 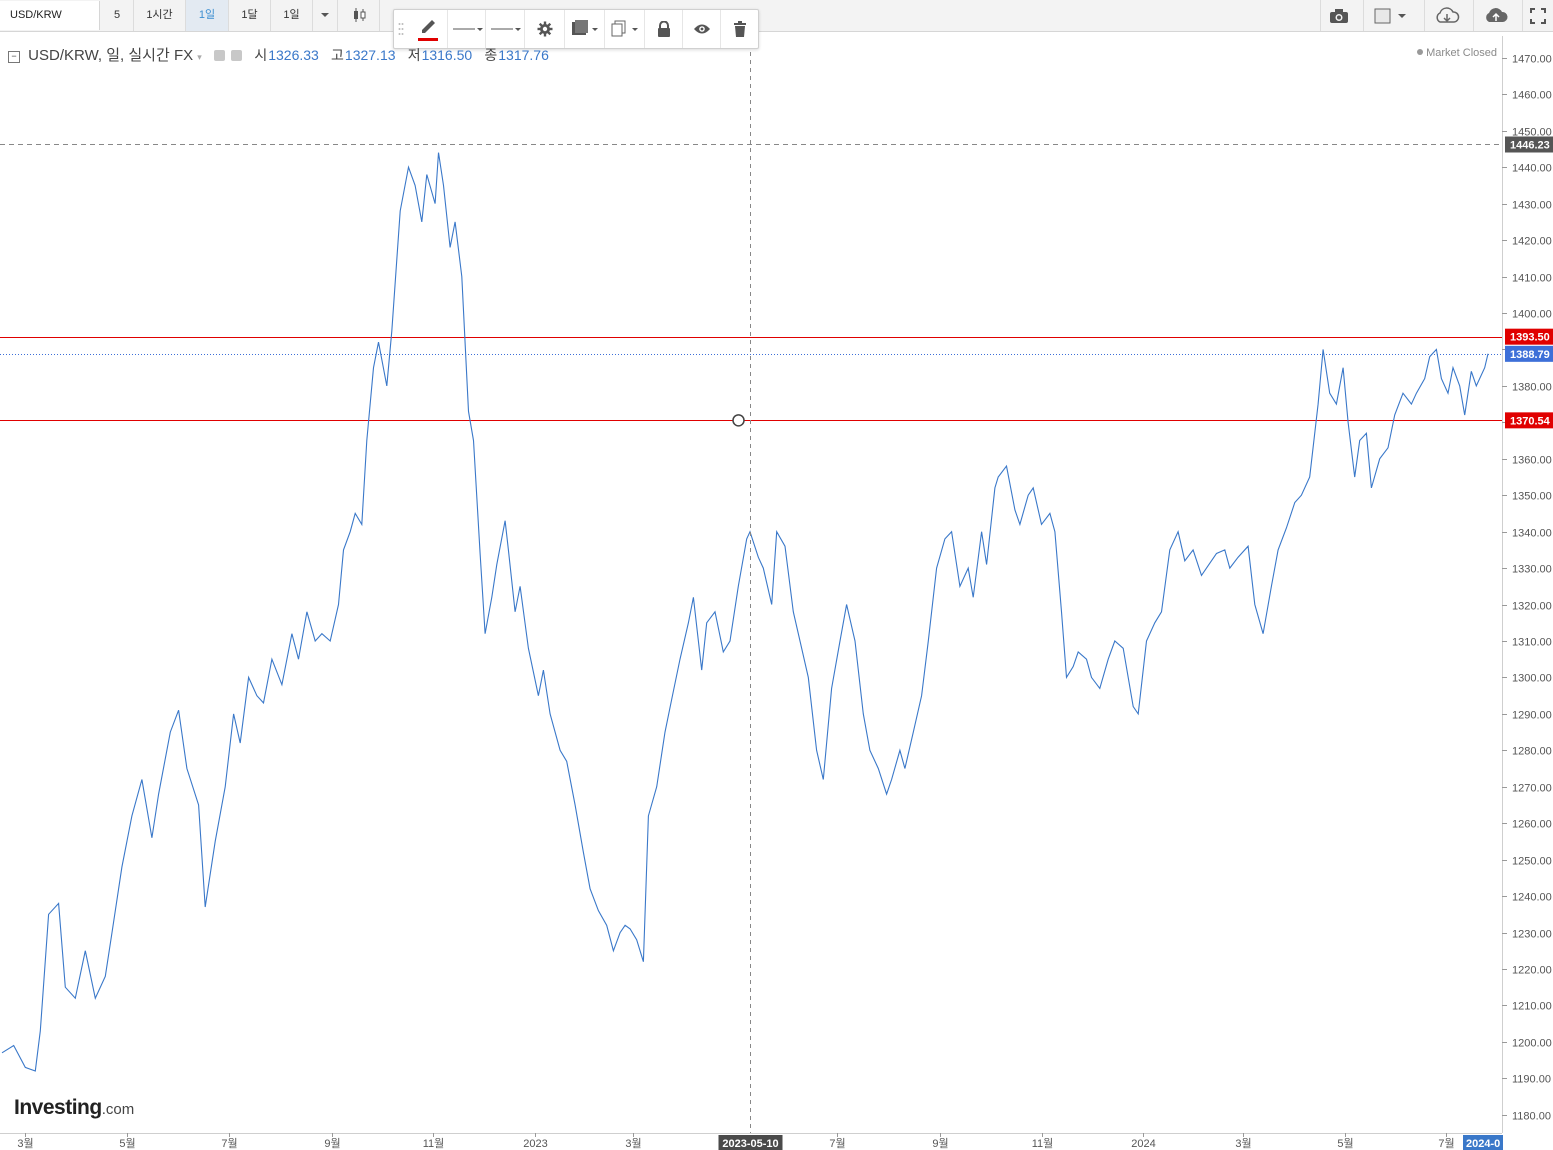 What do you see at coordinates (337, 55) in the screenshot?
I see `legend-high-label: 고` at bounding box center [337, 55].